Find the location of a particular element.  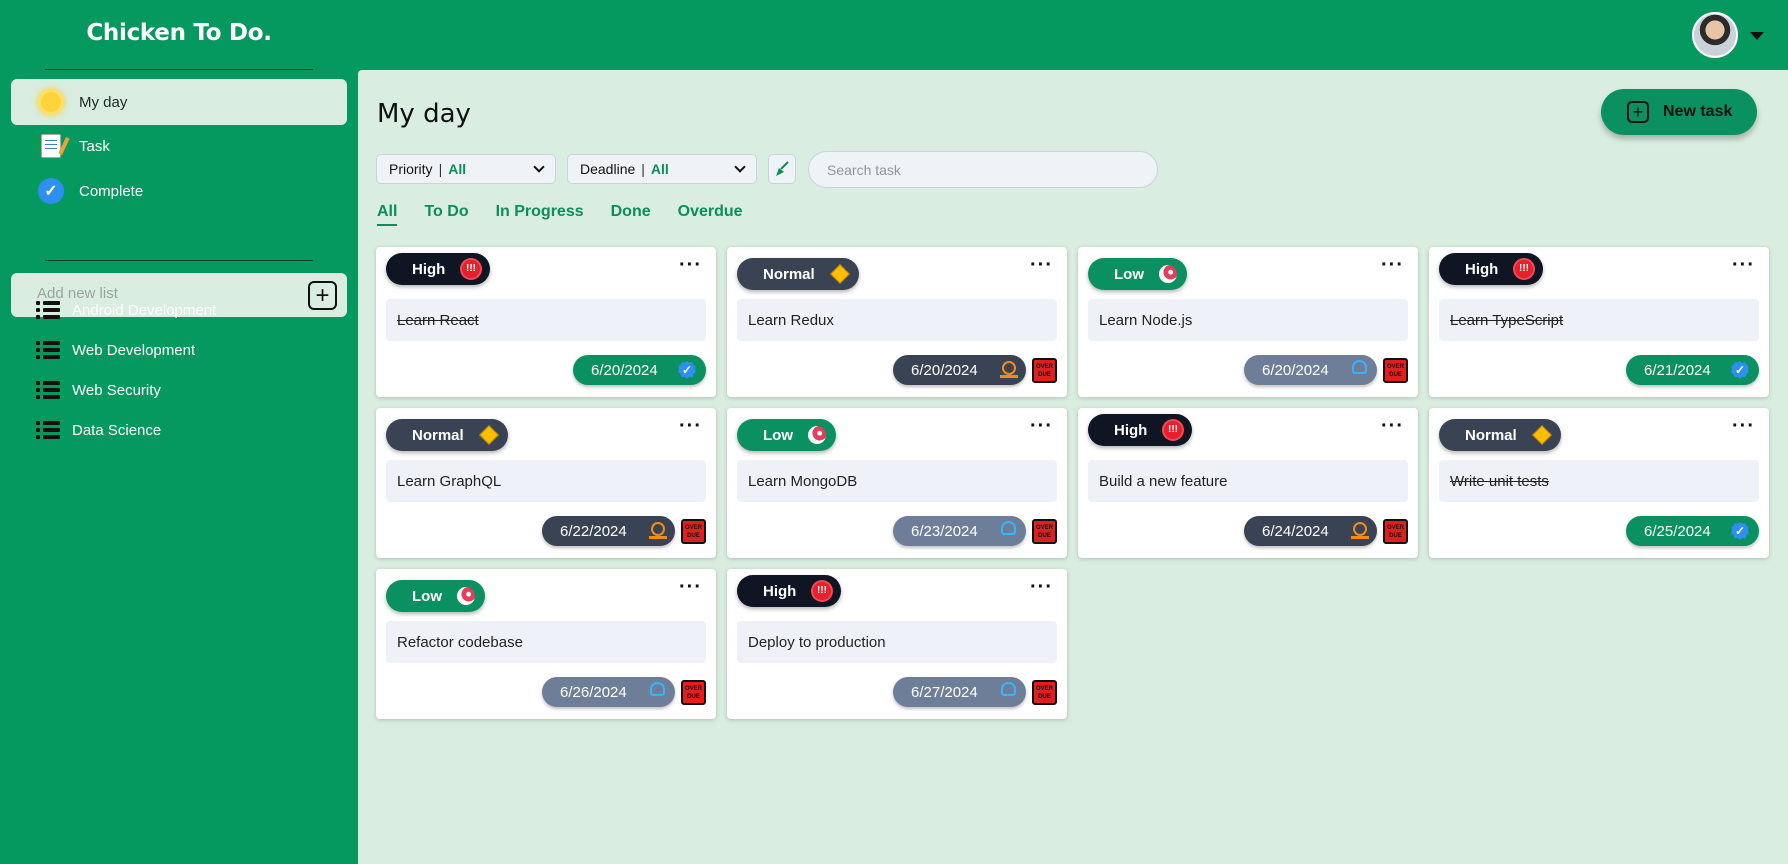

tab-in-progress: In Progress is located at coordinates (540, 214).